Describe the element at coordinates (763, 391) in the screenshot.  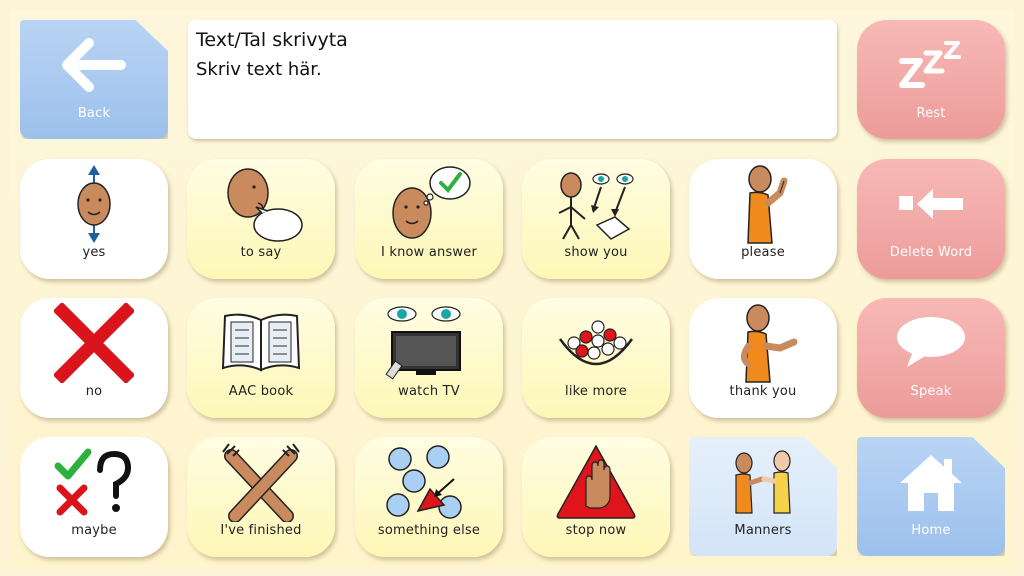
I see `thank-you-label: thank you` at that location.